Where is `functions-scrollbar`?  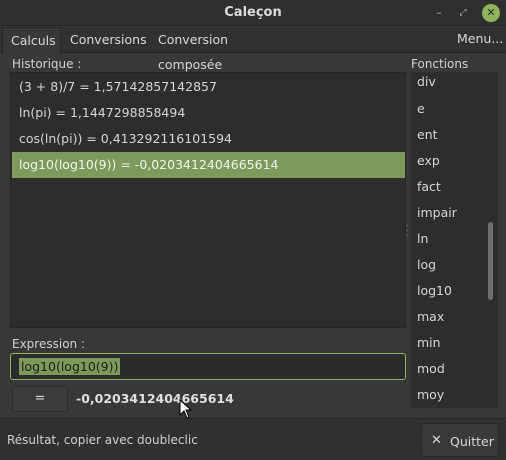 functions-scrollbar is located at coordinates (490, 261).